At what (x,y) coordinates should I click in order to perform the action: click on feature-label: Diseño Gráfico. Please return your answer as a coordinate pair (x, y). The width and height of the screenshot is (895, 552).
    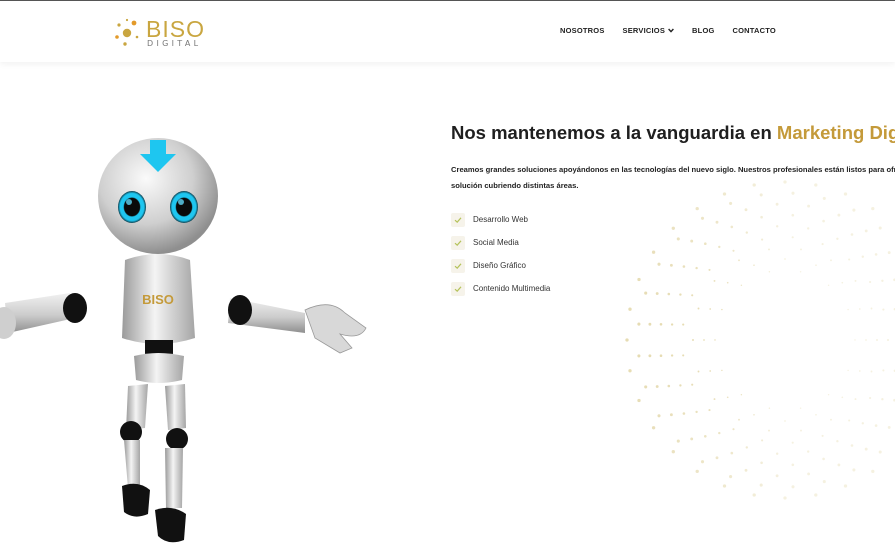
    Looking at the image, I should click on (499, 265).